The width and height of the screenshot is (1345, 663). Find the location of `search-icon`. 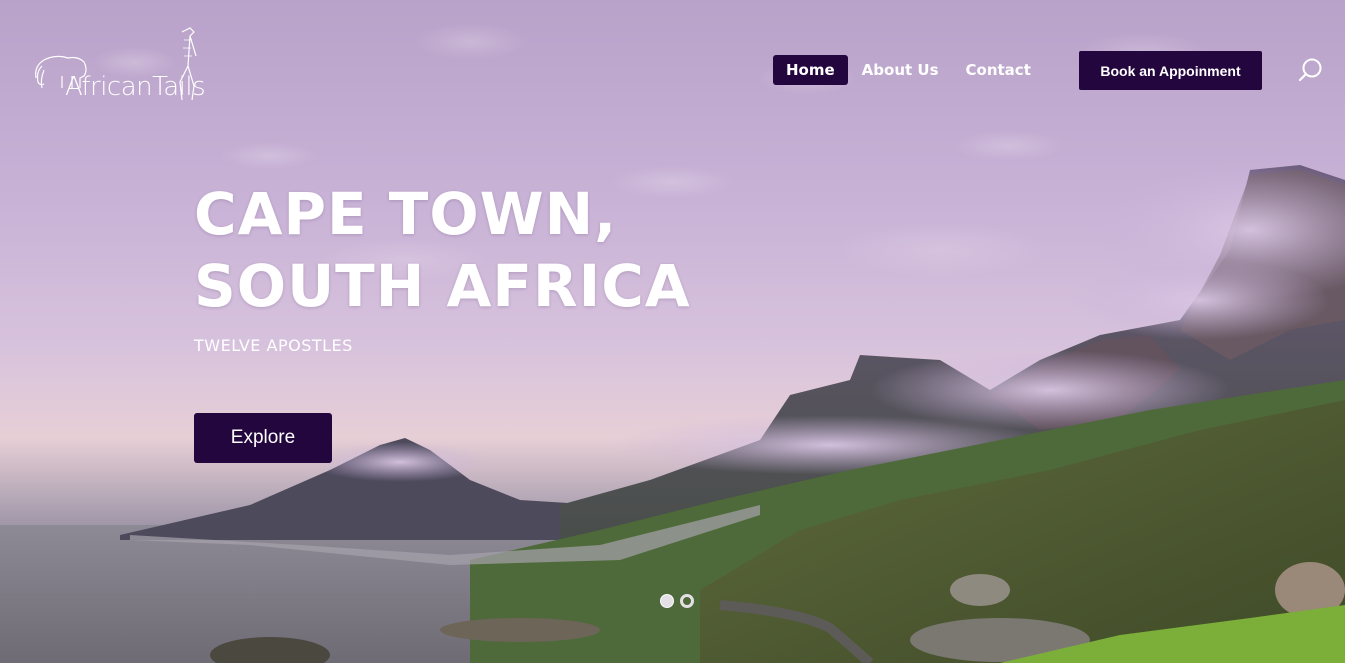

search-icon is located at coordinates (1310, 70).